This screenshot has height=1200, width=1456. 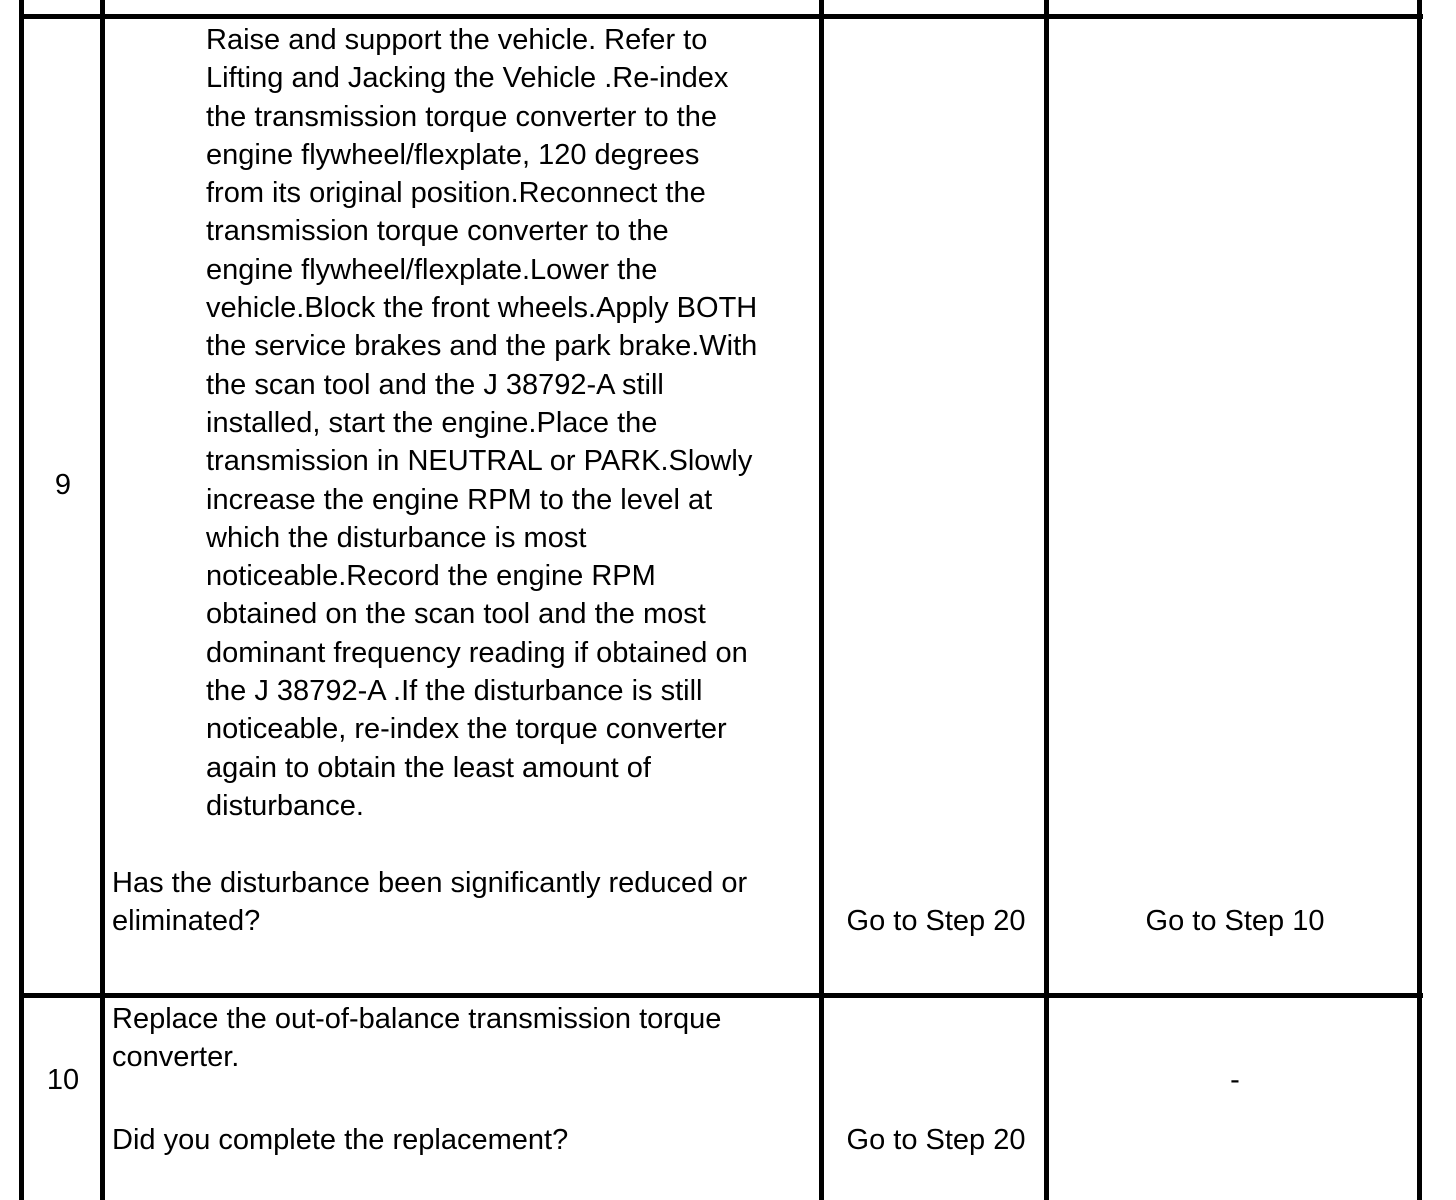 What do you see at coordinates (21, 600) in the screenshot?
I see `table-border-left` at bounding box center [21, 600].